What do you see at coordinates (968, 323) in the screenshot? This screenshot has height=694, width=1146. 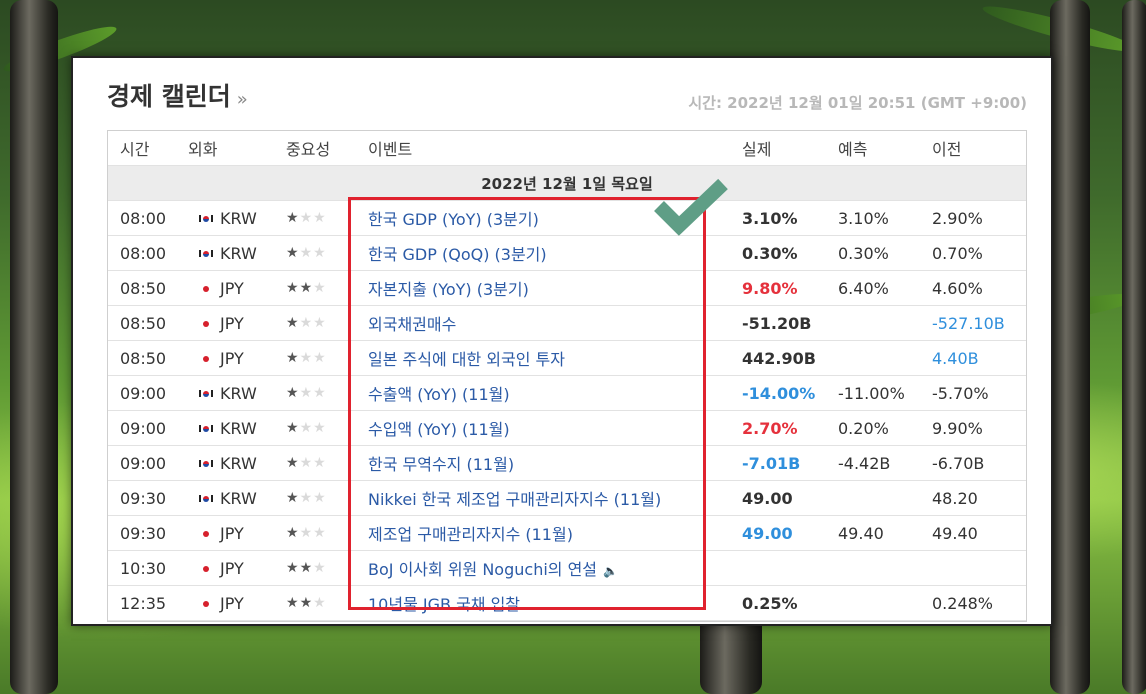 I see `previous-value: -527.10B` at bounding box center [968, 323].